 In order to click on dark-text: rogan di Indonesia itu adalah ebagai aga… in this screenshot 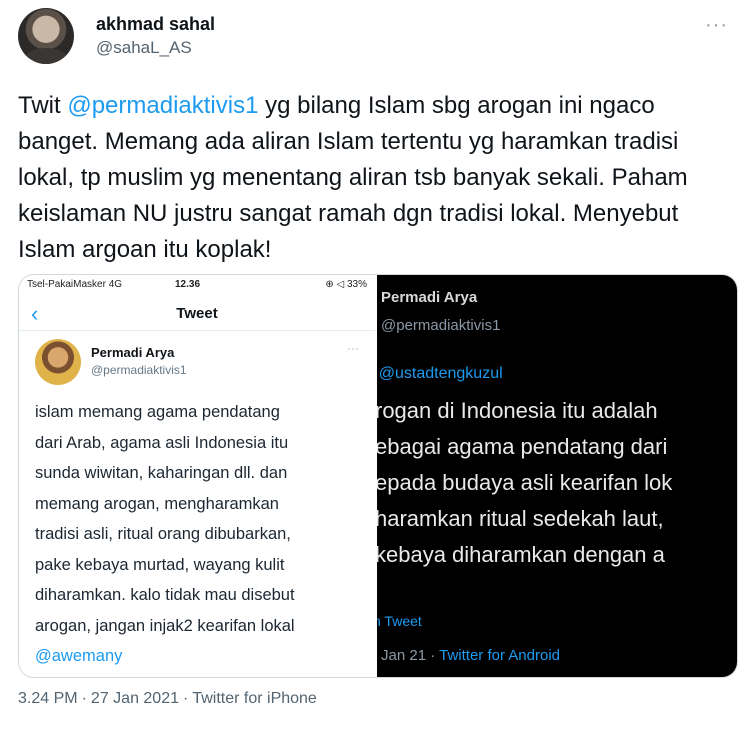, I will do `click(557, 483)`.